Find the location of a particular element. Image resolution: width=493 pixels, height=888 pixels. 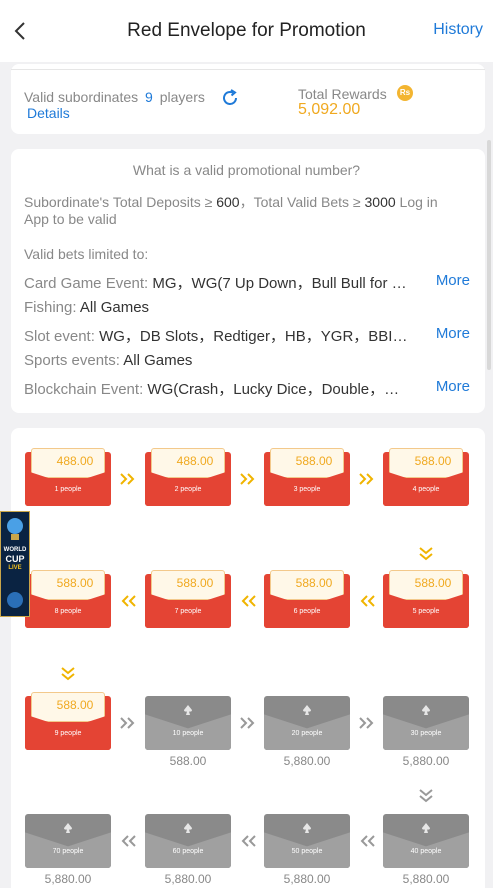

red-envelope-1: 488.00 1 people is located at coordinates (68, 477).